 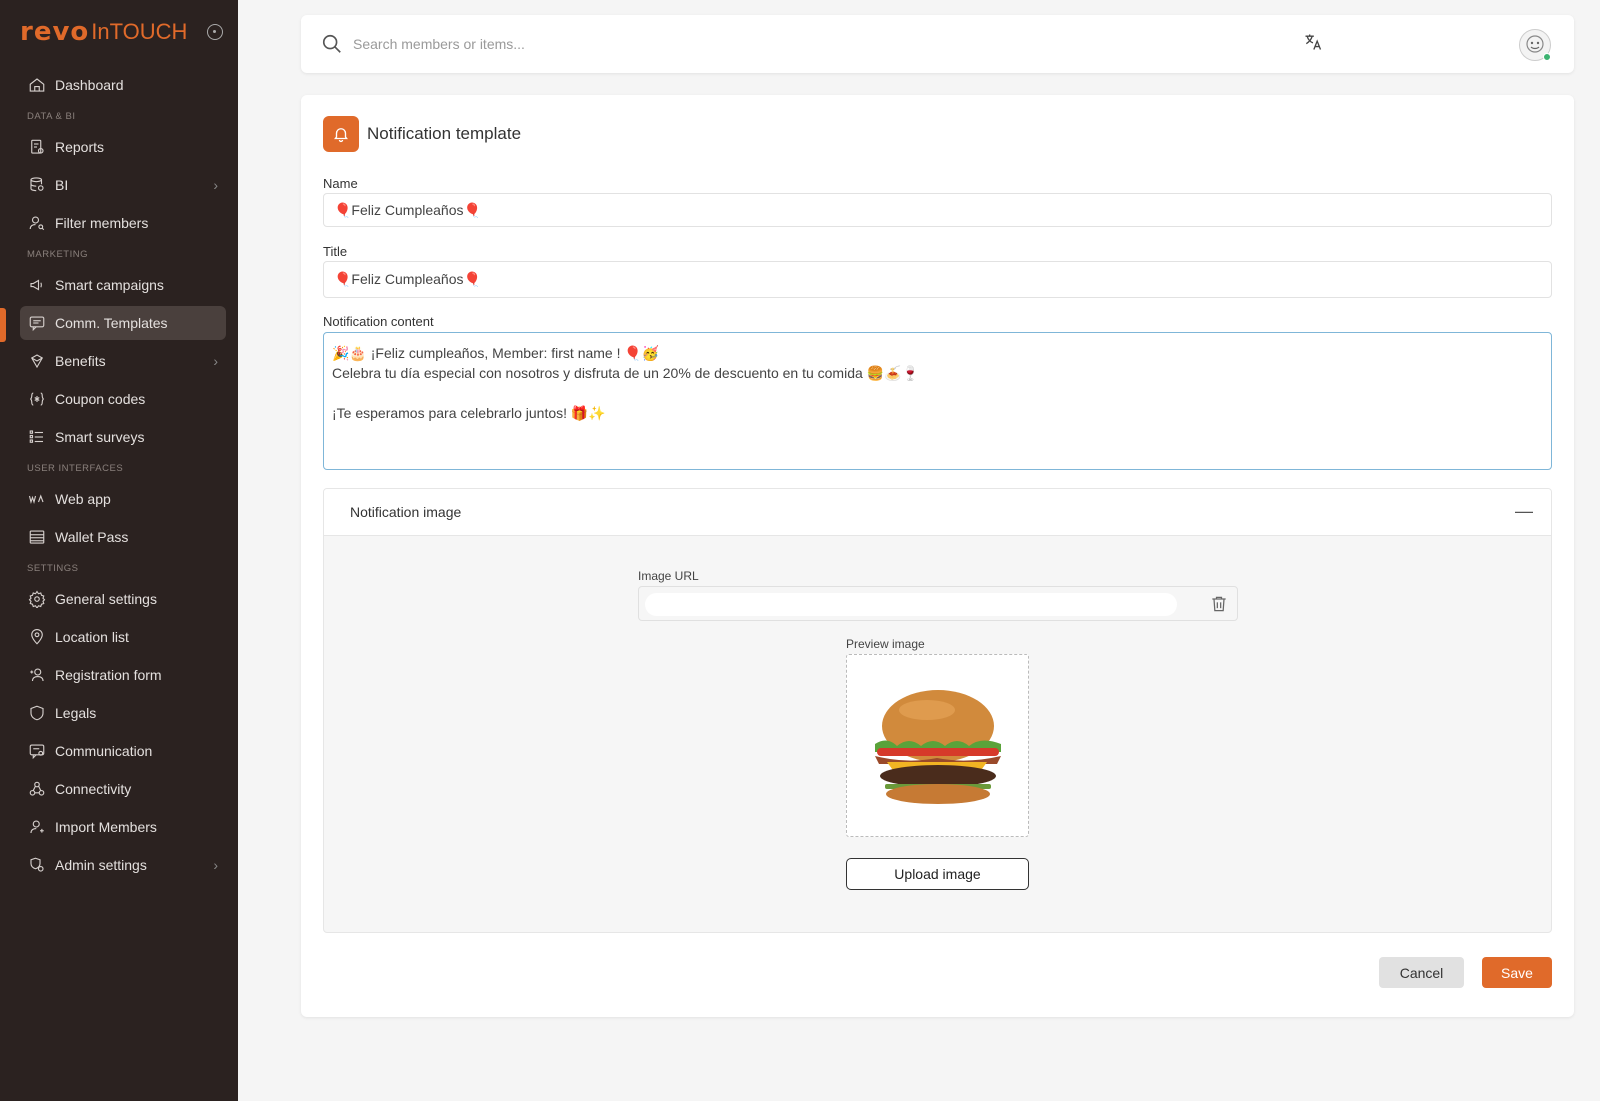 I want to click on sidebar-item-label: Wallet Pass, so click(x=92, y=537).